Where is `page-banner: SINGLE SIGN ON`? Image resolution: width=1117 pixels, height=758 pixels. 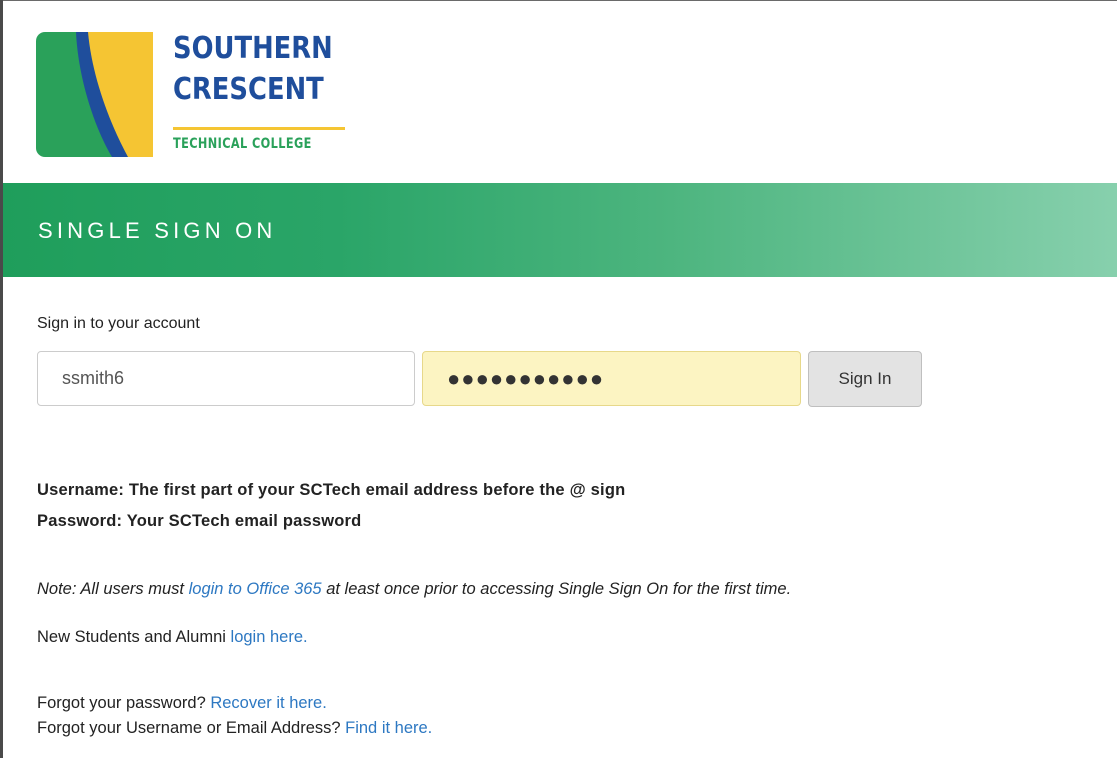
page-banner: SINGLE SIGN ON is located at coordinates (560, 230).